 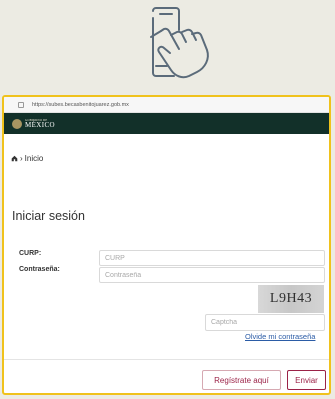 What do you see at coordinates (166, 105) in the screenshot?
I see `address-bar: https://subes.becasbenitojuarez.gob.mx` at bounding box center [166, 105].